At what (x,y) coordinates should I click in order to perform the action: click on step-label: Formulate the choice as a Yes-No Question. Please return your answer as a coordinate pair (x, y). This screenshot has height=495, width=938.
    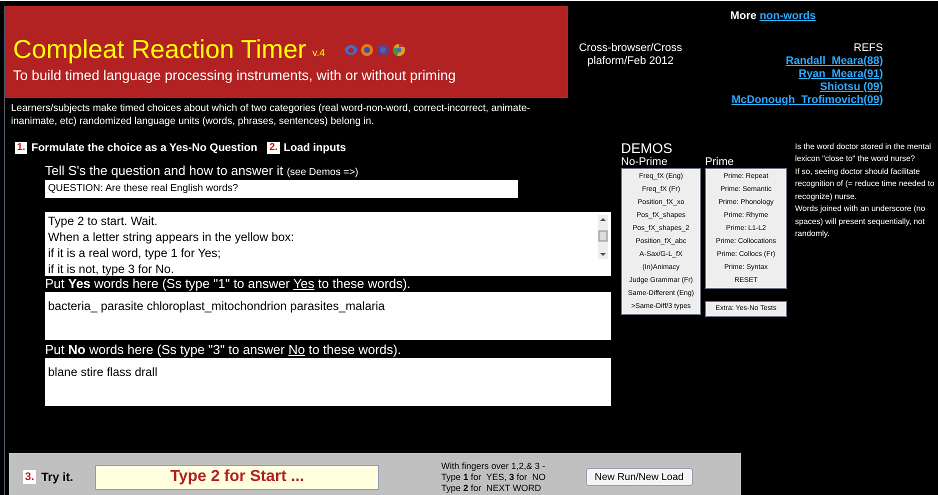
    Looking at the image, I should click on (144, 148).